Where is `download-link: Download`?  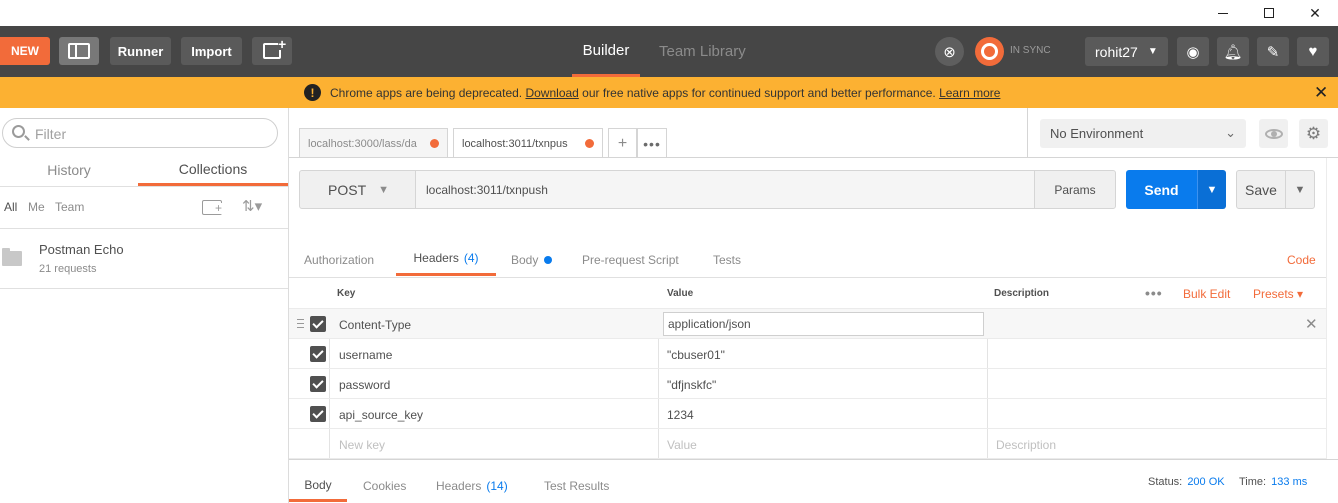
download-link: Download is located at coordinates (551, 93).